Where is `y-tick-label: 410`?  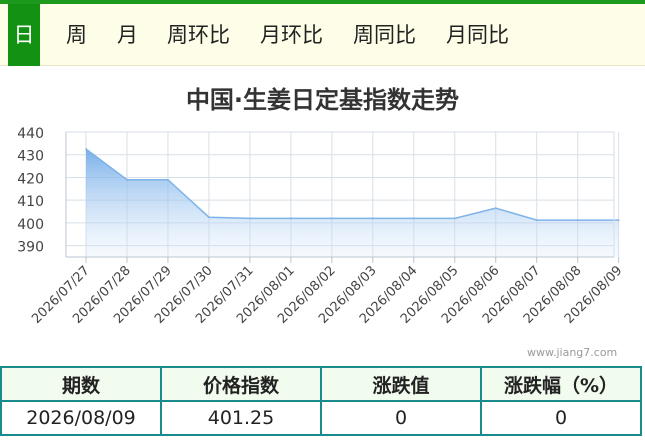
y-tick-label: 410 is located at coordinates (30, 202).